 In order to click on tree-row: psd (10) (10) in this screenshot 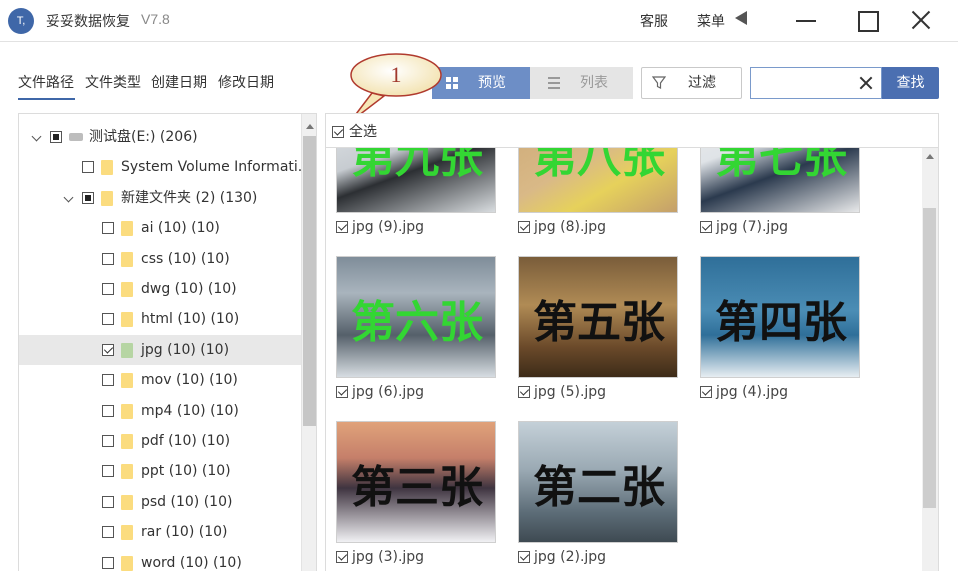, I will do `click(160, 502)`.